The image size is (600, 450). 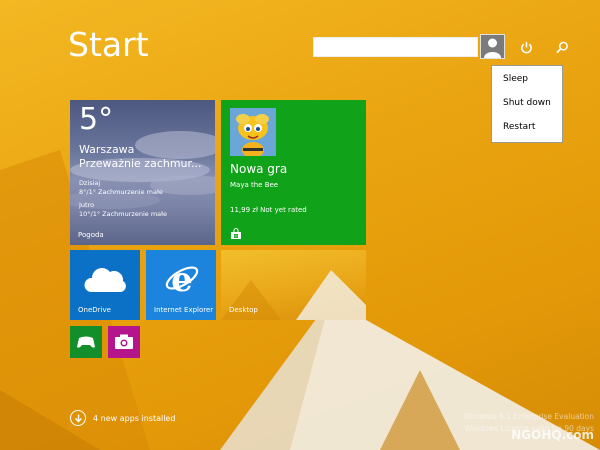 I want to click on ie-logo-icon: e, so click(x=182, y=278).